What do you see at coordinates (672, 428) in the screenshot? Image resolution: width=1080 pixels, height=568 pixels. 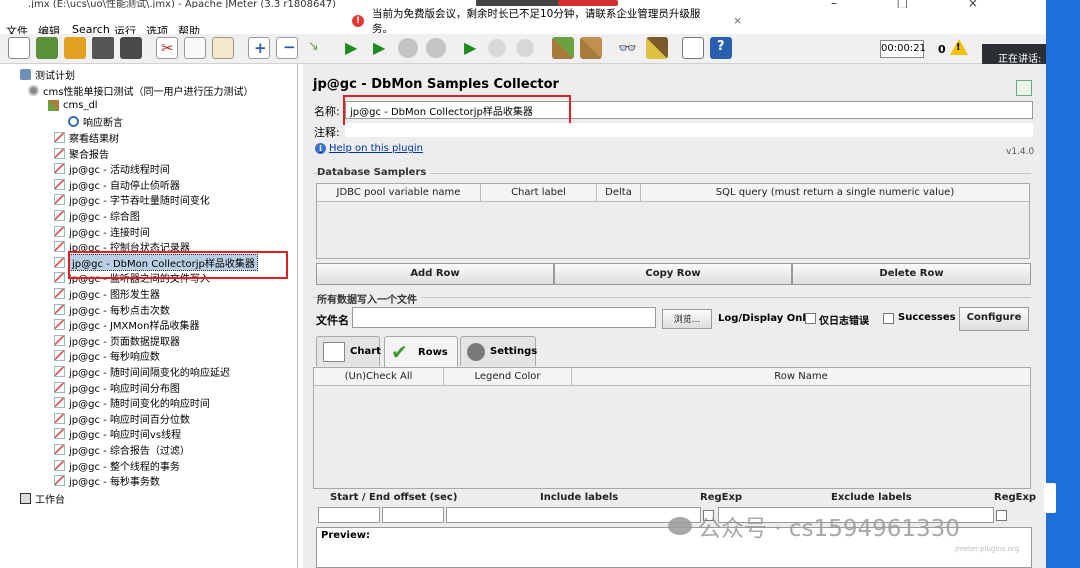 I see `rows-table: (Un)Check All Legend Color Row Name` at bounding box center [672, 428].